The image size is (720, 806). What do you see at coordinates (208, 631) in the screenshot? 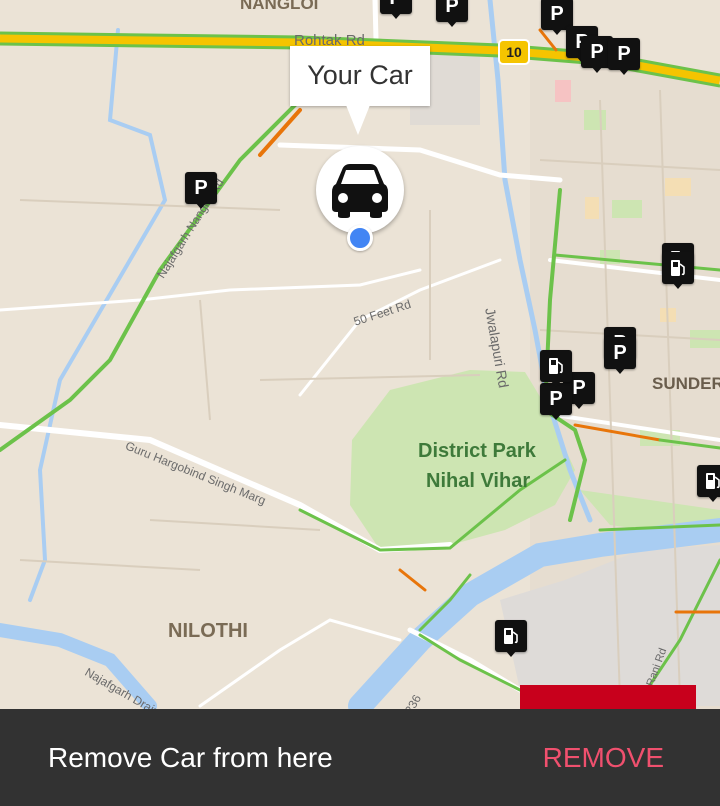
I see `place-label-nilothi: NILOTHI` at bounding box center [208, 631].